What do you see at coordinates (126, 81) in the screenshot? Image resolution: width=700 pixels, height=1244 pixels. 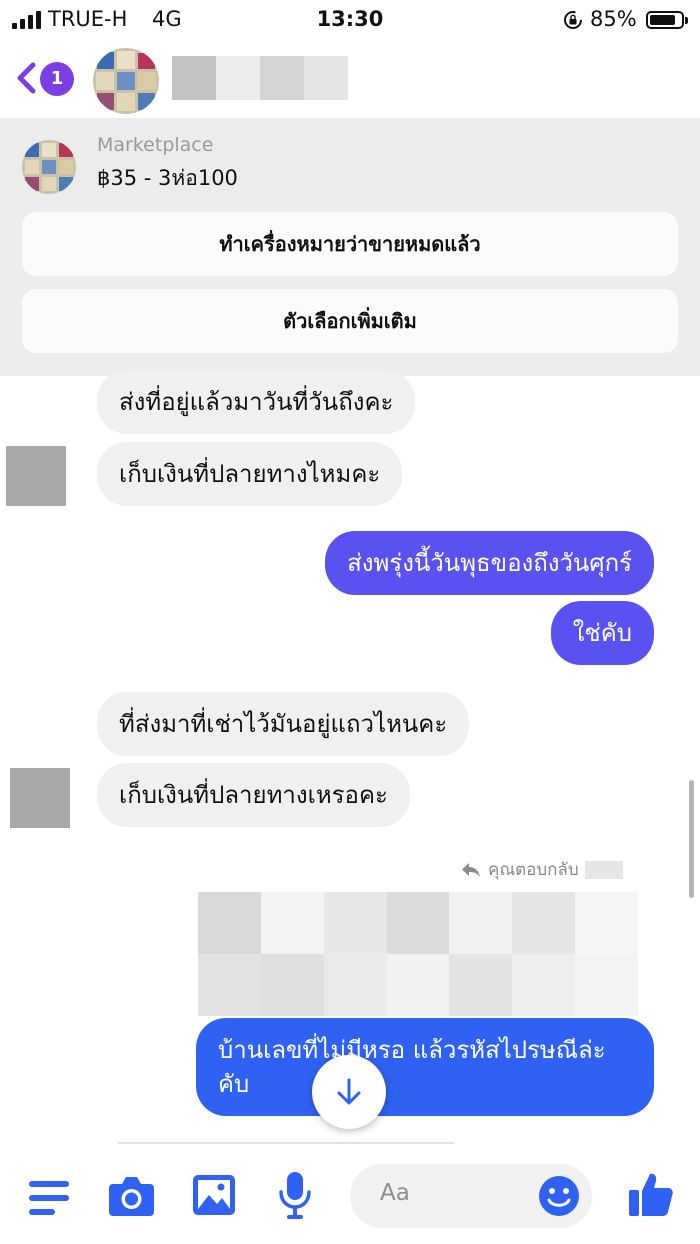 I see `avatar` at bounding box center [126, 81].